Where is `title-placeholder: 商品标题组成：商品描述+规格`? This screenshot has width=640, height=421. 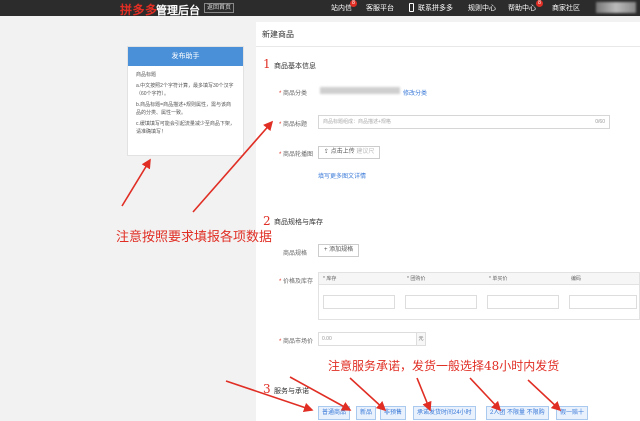
title-placeholder: 商品标题组成：商品描述+规格 is located at coordinates (357, 122).